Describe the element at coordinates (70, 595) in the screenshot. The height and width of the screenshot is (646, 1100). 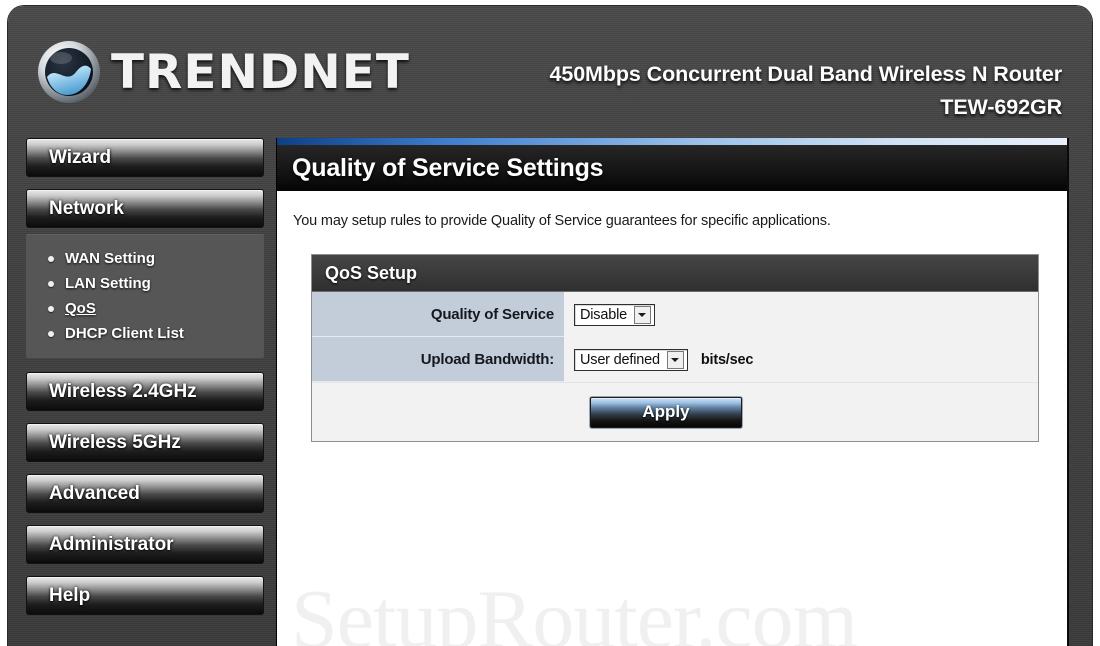
I see `sidebar-item-label: Help` at that location.